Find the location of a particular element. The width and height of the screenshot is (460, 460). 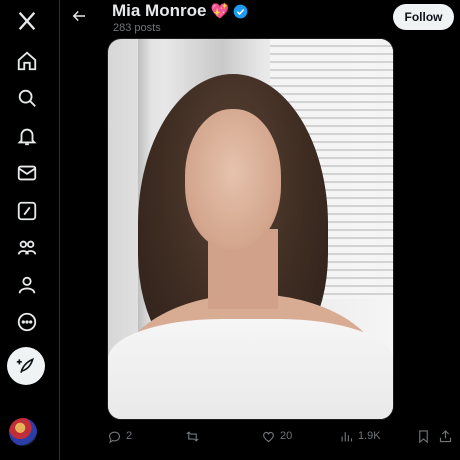

reply-button: 2 is located at coordinates (119, 436).